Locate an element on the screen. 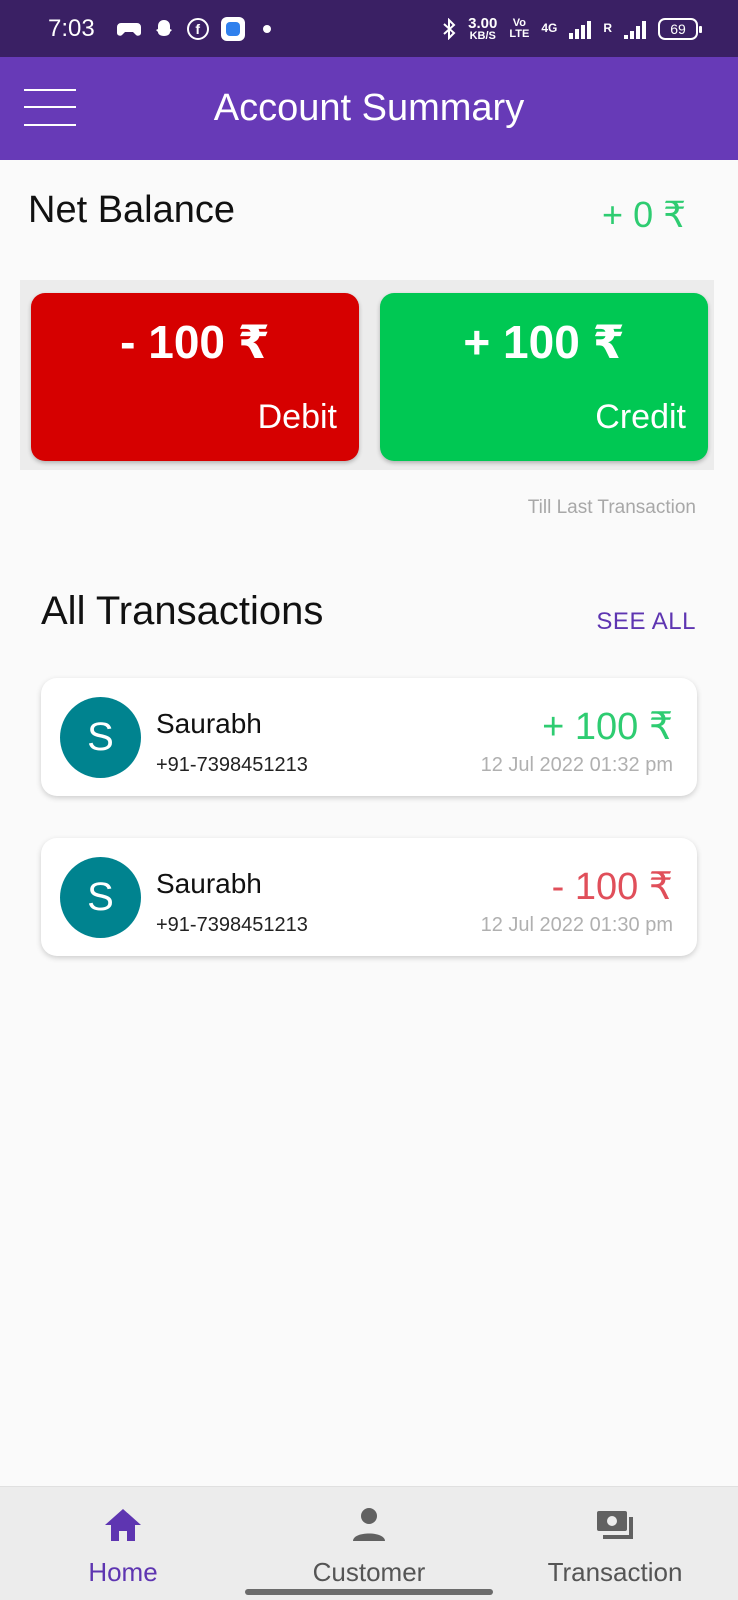 This screenshot has height=1600, width=738. transaction-datetime: 12 Jul 2022 01:32 pm is located at coordinates (576, 765).